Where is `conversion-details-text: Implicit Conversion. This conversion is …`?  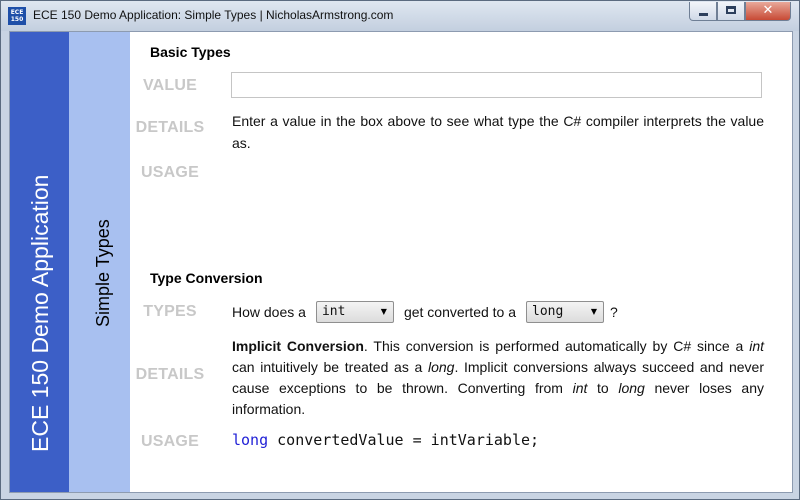
conversion-details-text: Implicit Conversion. This conversion is … is located at coordinates (498, 378).